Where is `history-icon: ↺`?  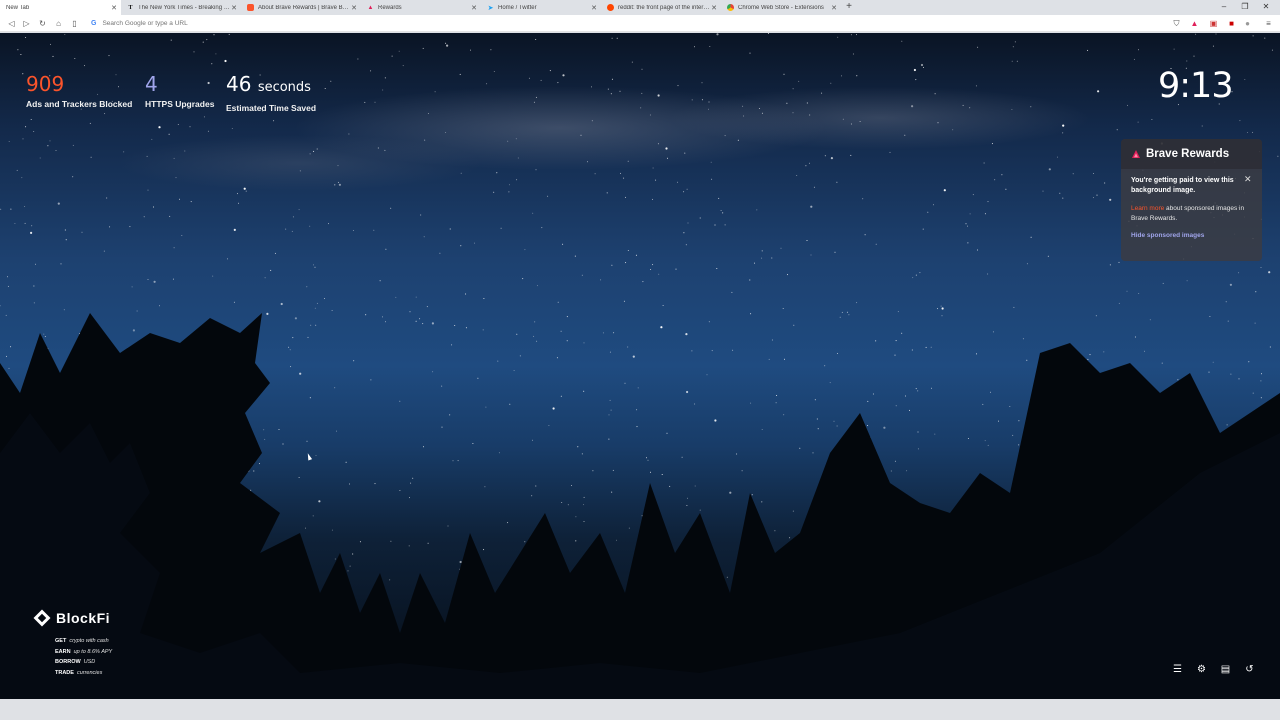 history-icon: ↺ is located at coordinates (1249, 669).